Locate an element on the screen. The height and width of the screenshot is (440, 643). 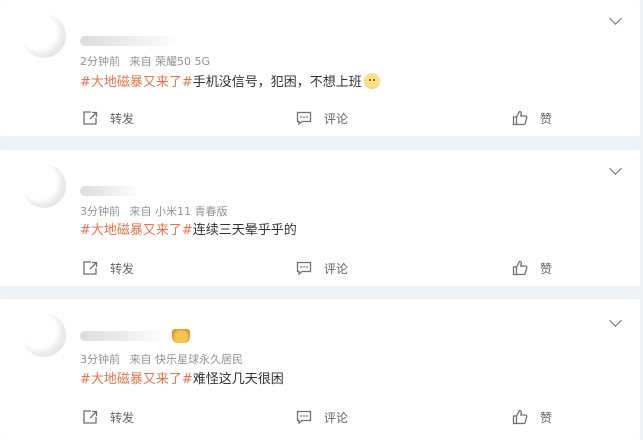
post-content: #大地磁暴又来了#难怪这几天很困 is located at coordinates (182, 380).